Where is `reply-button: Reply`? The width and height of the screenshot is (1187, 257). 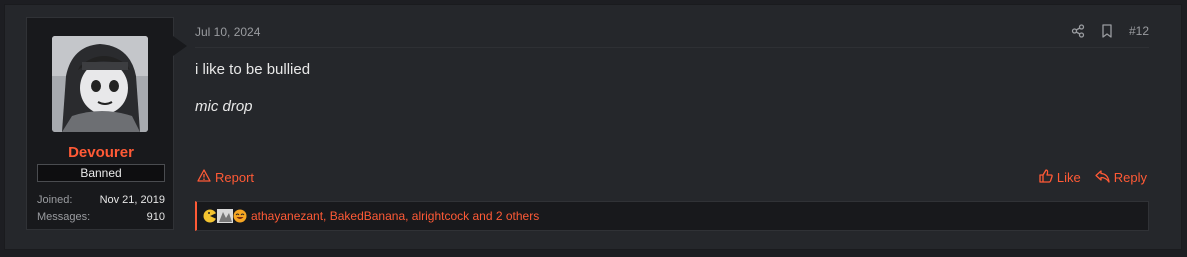 reply-button: Reply is located at coordinates (1121, 177).